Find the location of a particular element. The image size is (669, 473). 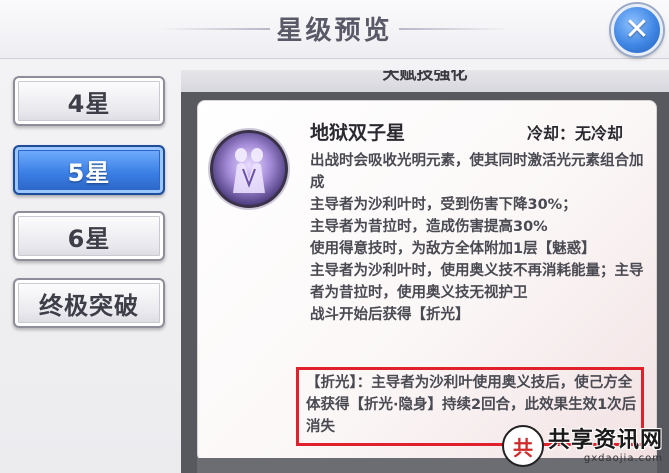

description-line: 主导者为沙利叶时，受到伤害下降30%； is located at coordinates (443, 205).